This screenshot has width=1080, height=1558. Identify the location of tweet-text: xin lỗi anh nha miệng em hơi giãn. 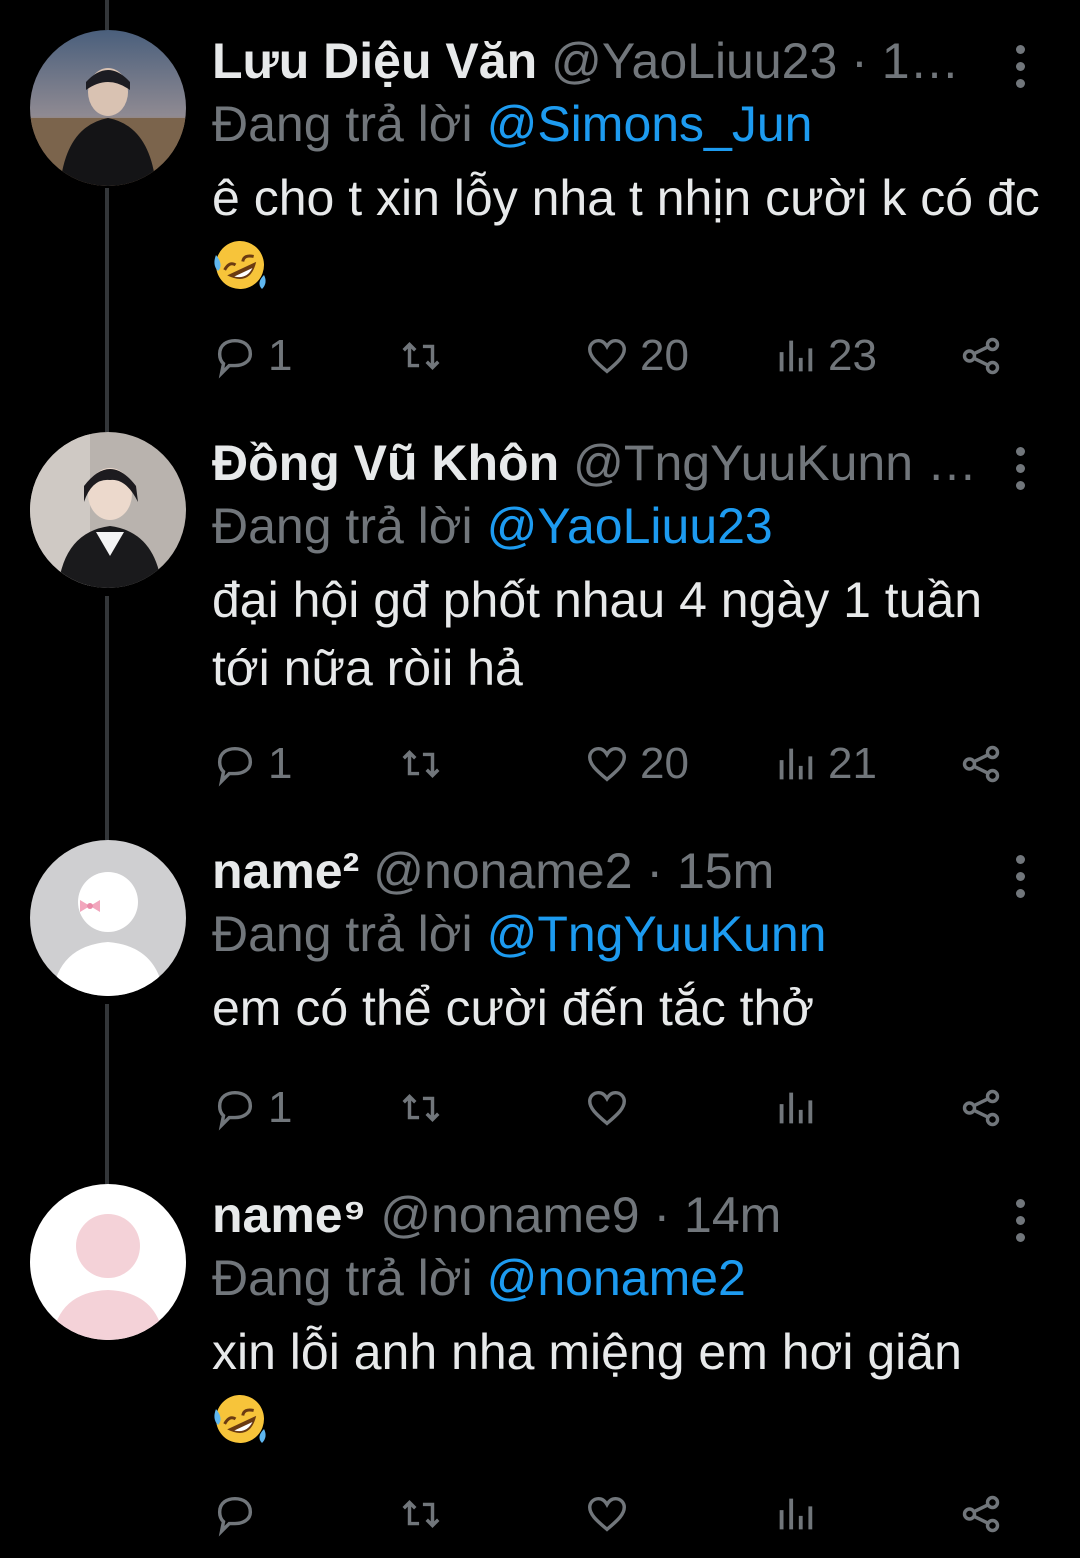
(626, 1386).